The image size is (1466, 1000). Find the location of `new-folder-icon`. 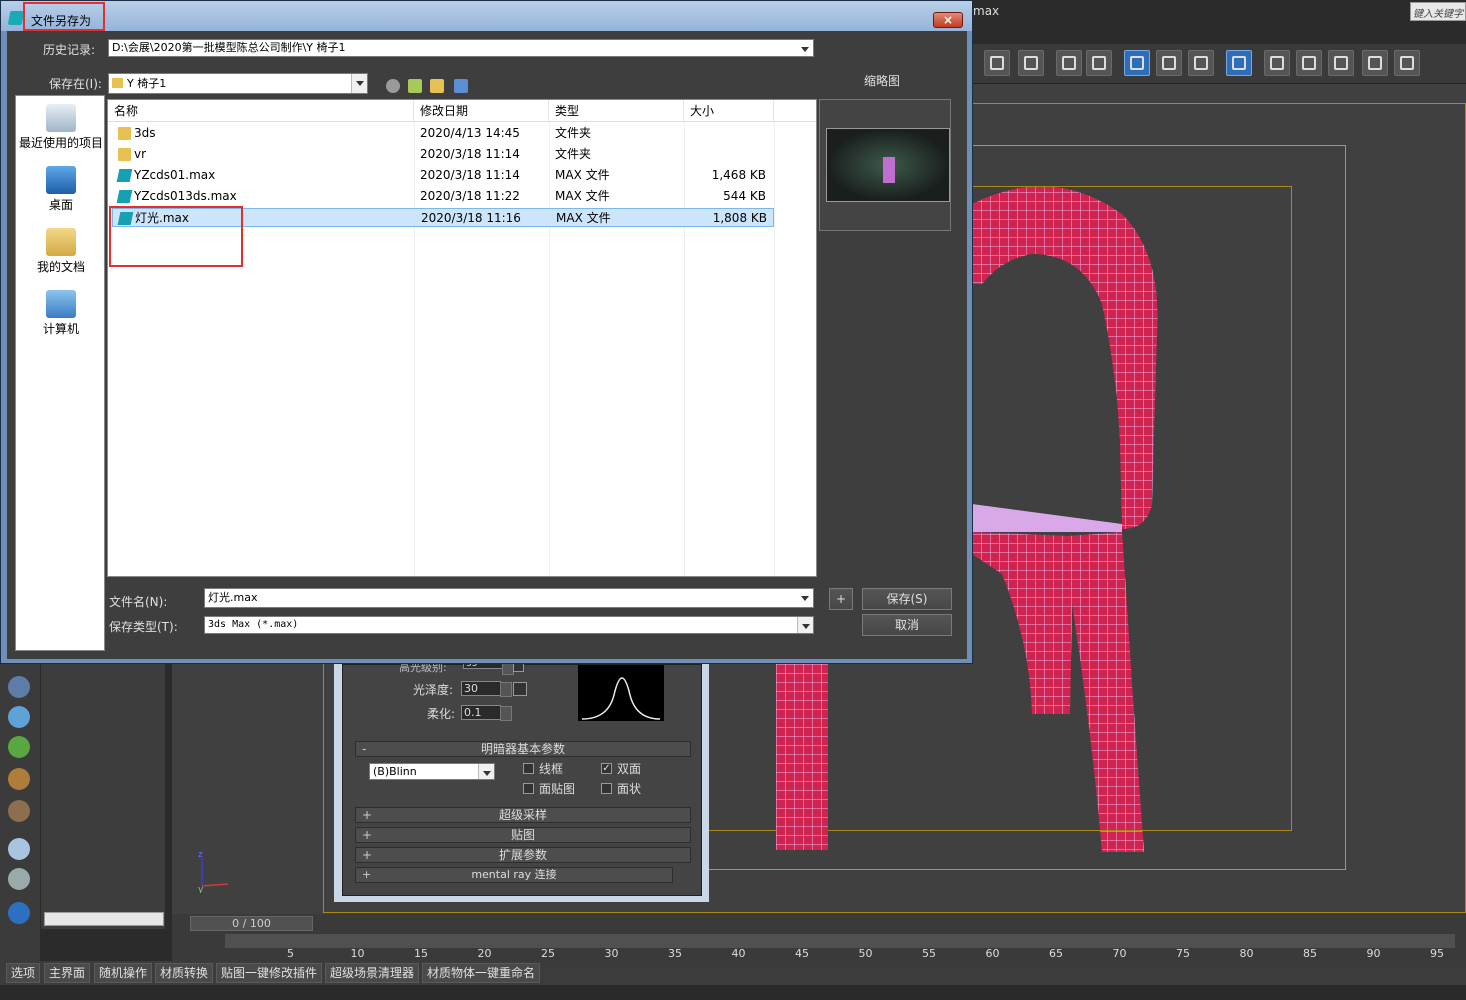

new-folder-icon is located at coordinates (437, 86).